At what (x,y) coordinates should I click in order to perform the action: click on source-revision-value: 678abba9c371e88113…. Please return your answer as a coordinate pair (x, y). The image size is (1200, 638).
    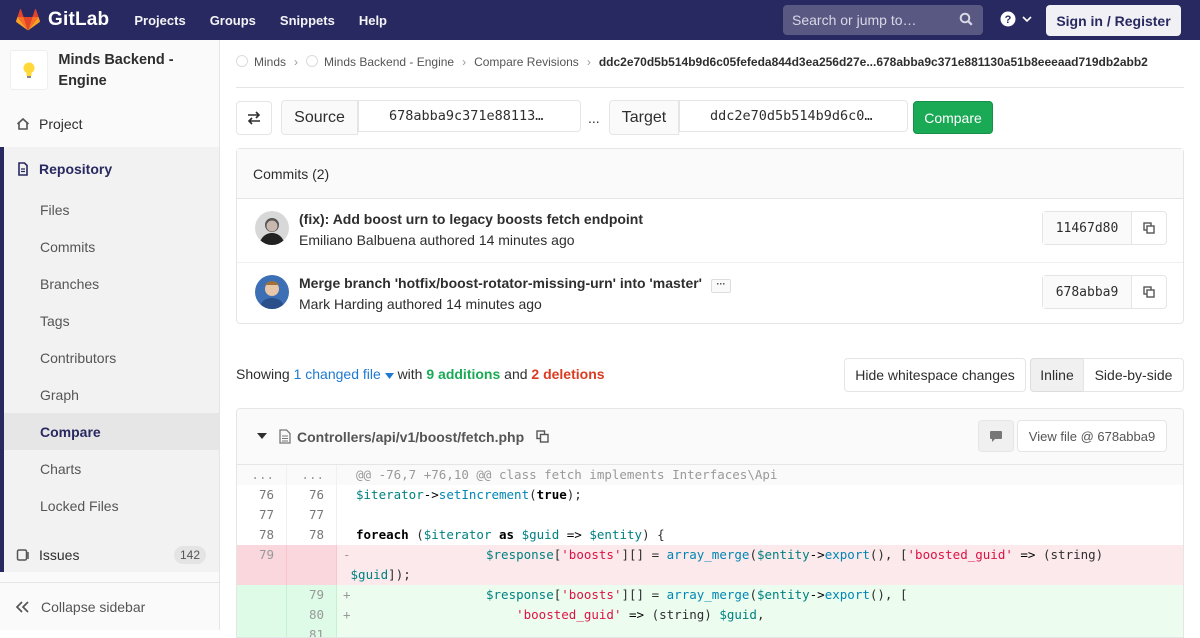
    Looking at the image, I should click on (466, 116).